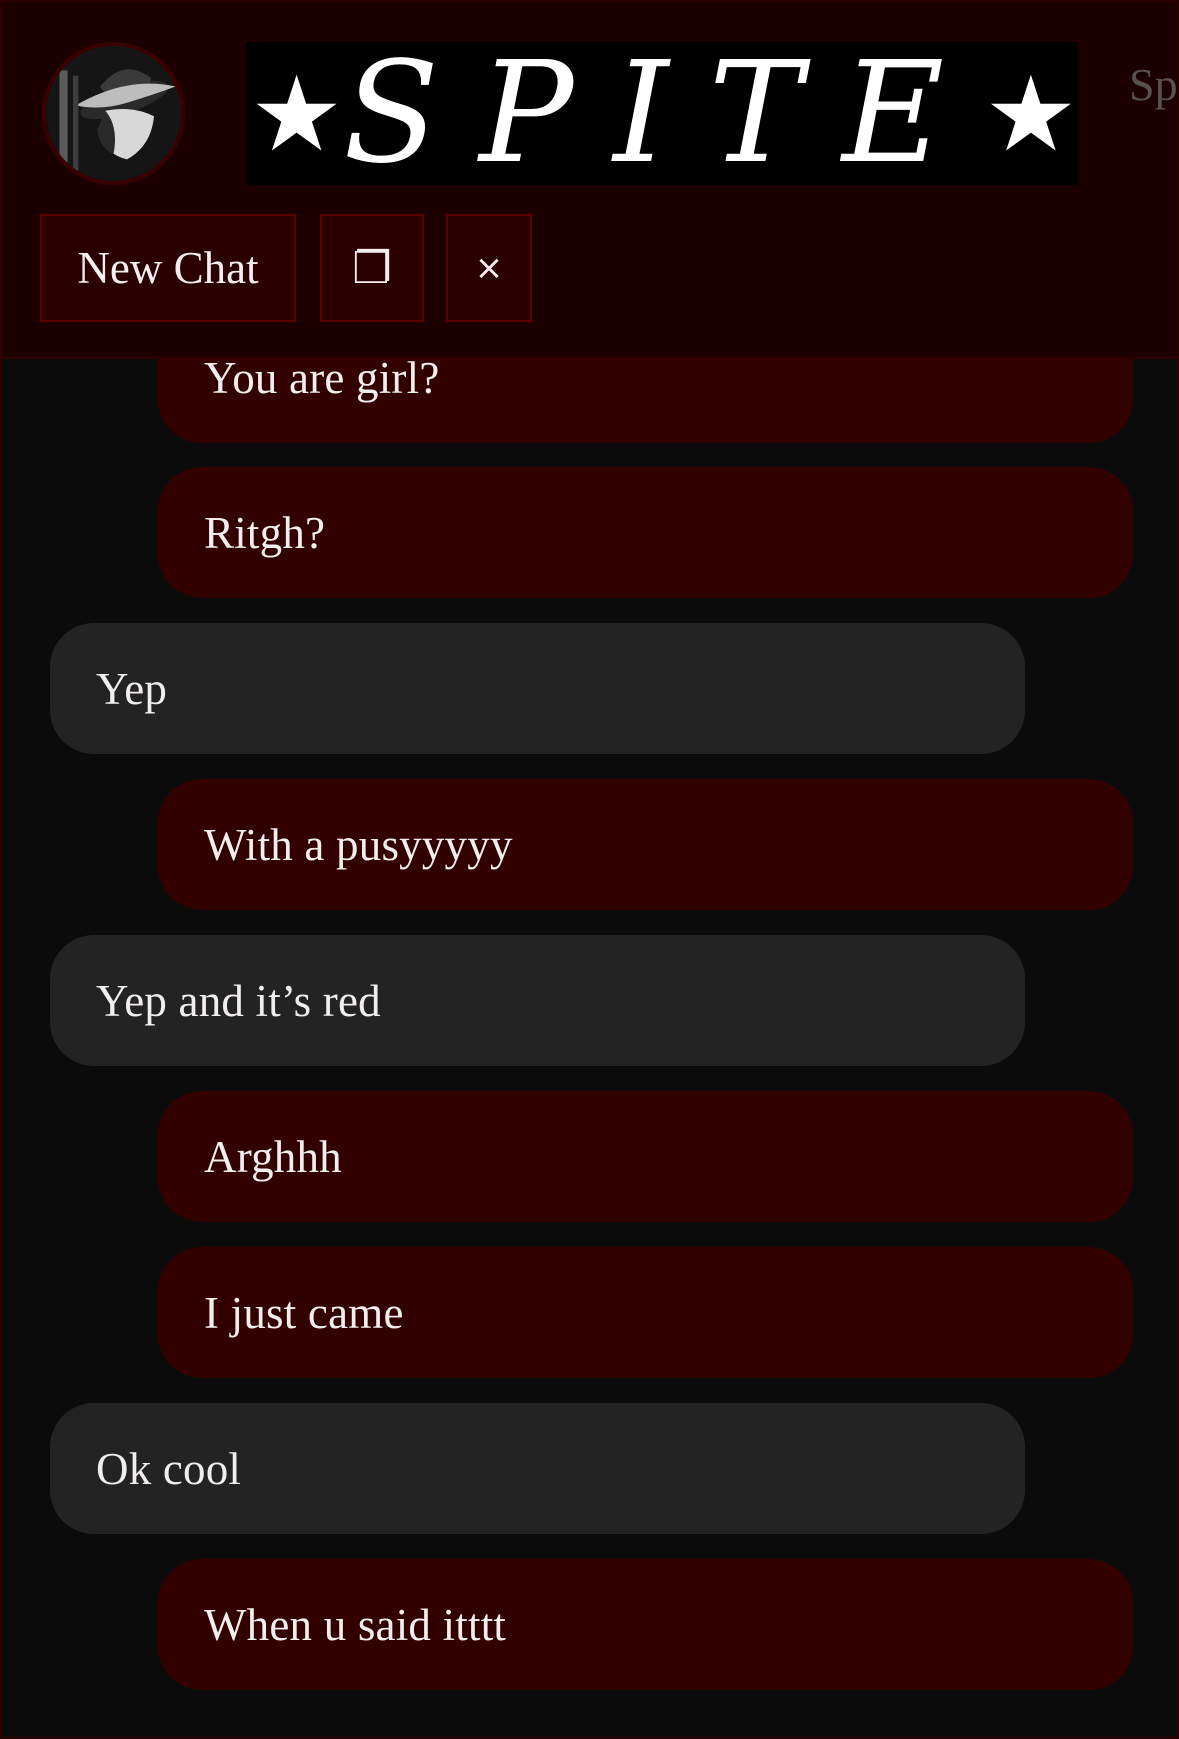 This screenshot has height=1739, width=1179. What do you see at coordinates (304, 1312) in the screenshot?
I see `message-text: I just came` at bounding box center [304, 1312].